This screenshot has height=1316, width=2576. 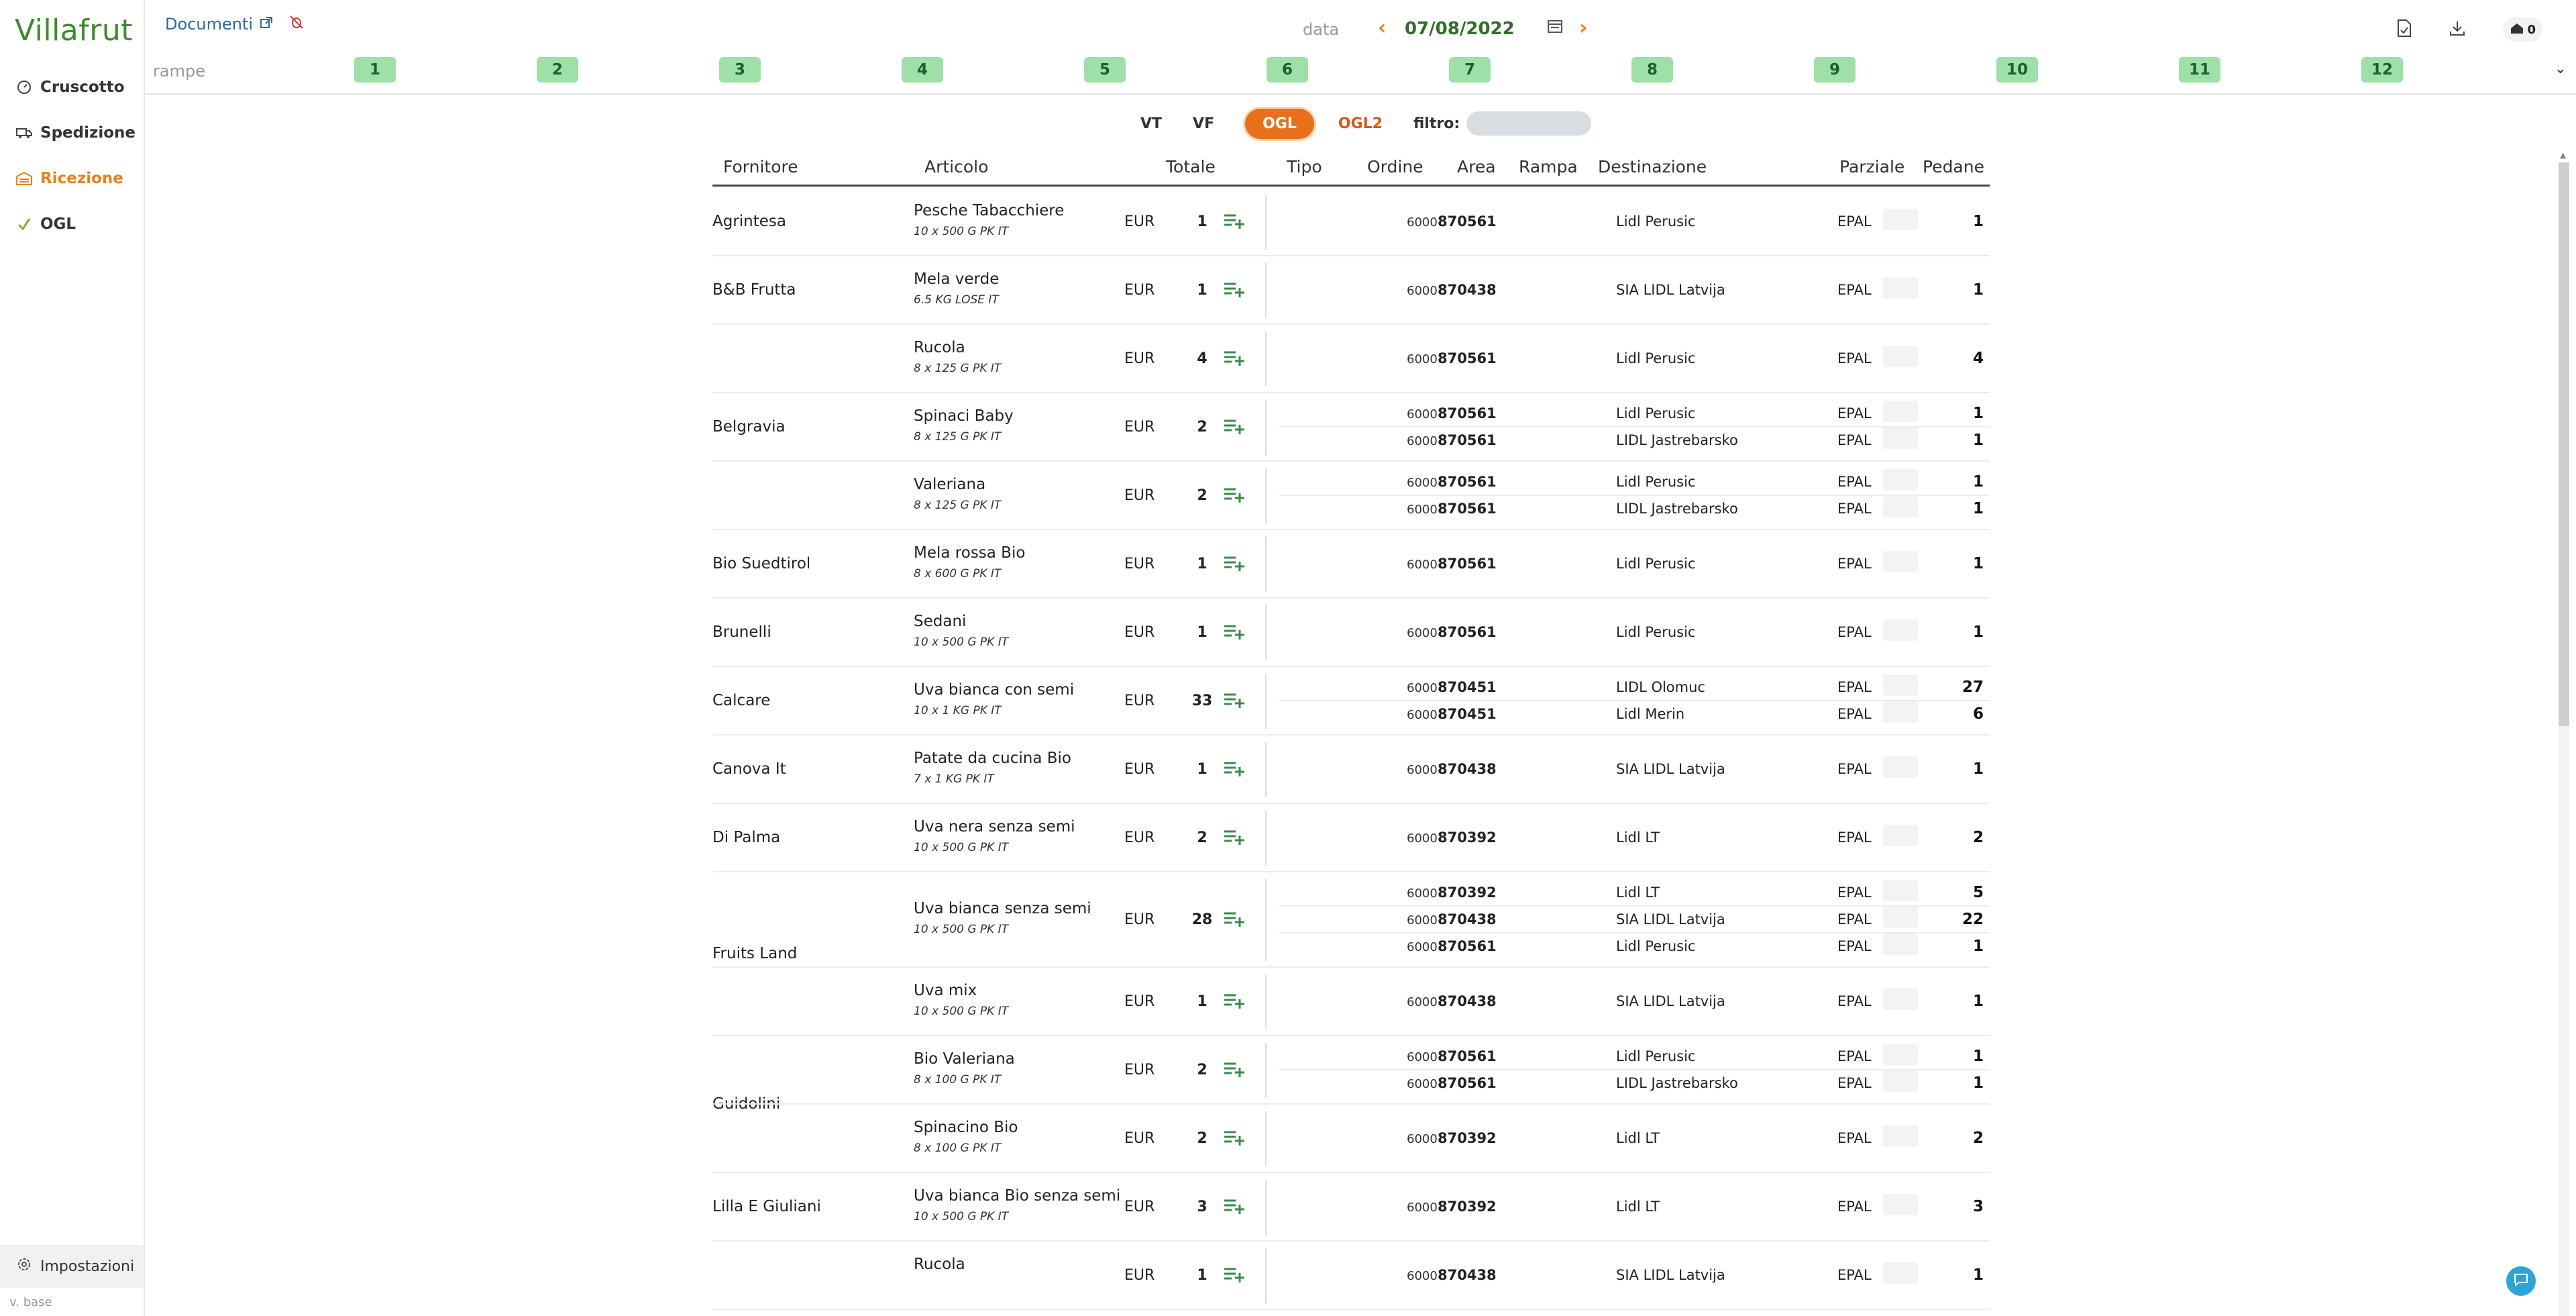 I want to click on bug-icon, so click(x=296, y=24).